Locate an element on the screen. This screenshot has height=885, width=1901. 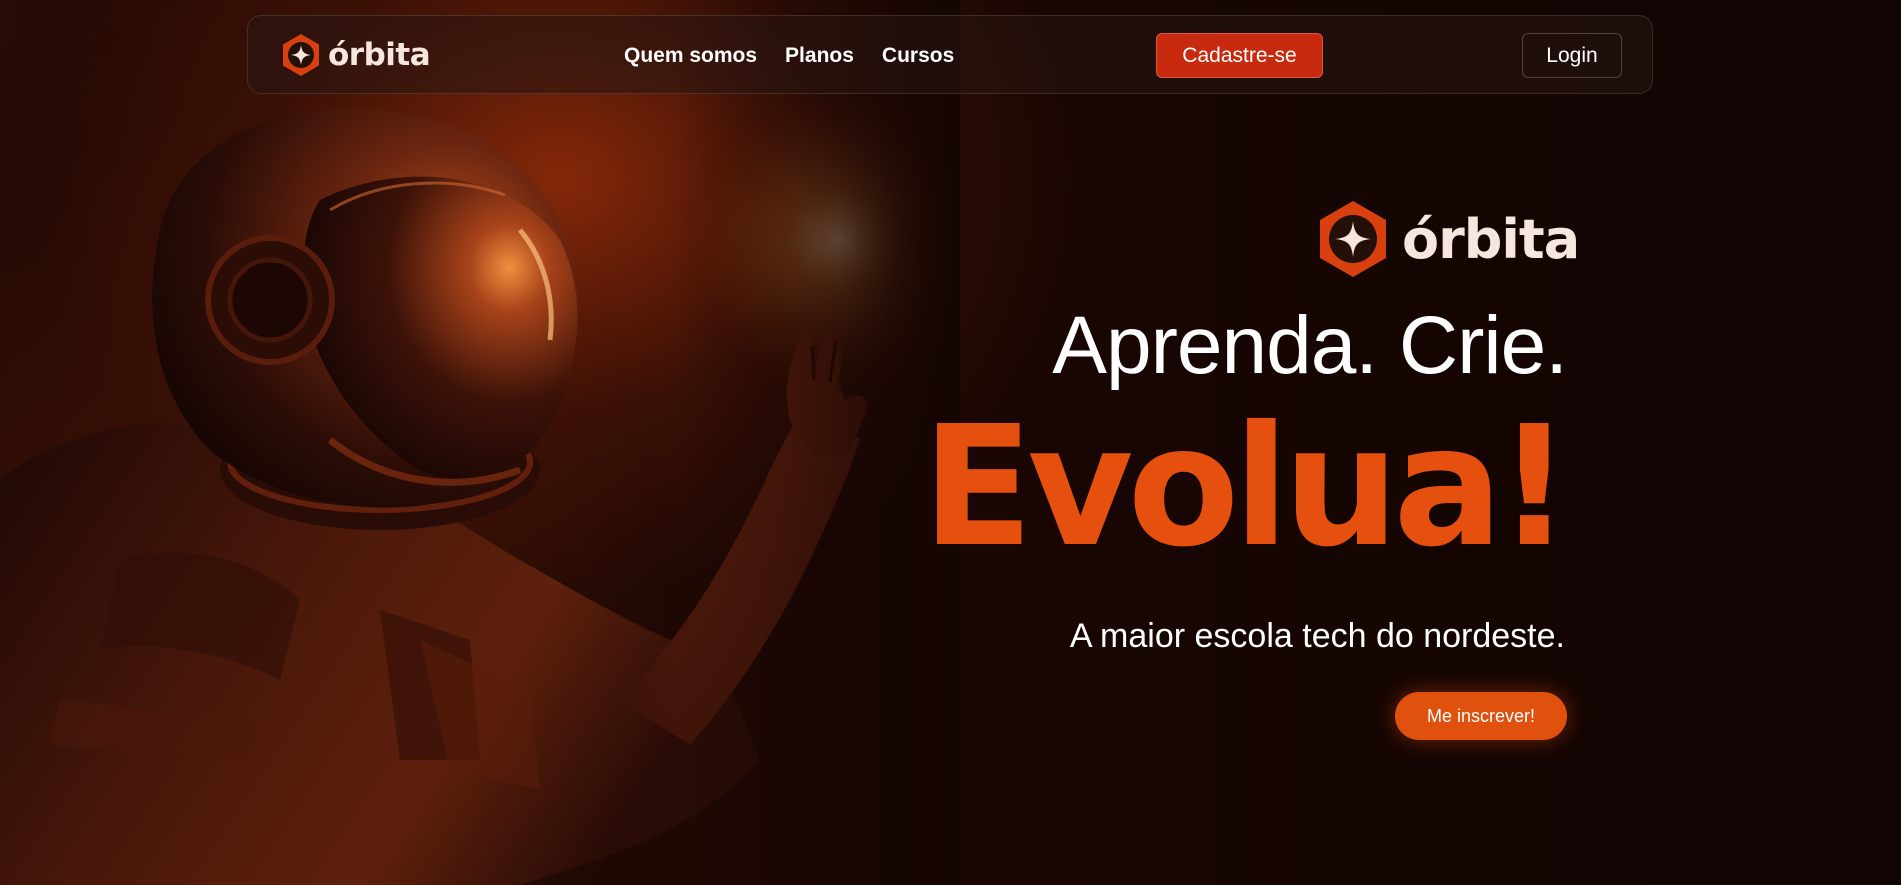
nav-logo: órbita is located at coordinates (355, 55).